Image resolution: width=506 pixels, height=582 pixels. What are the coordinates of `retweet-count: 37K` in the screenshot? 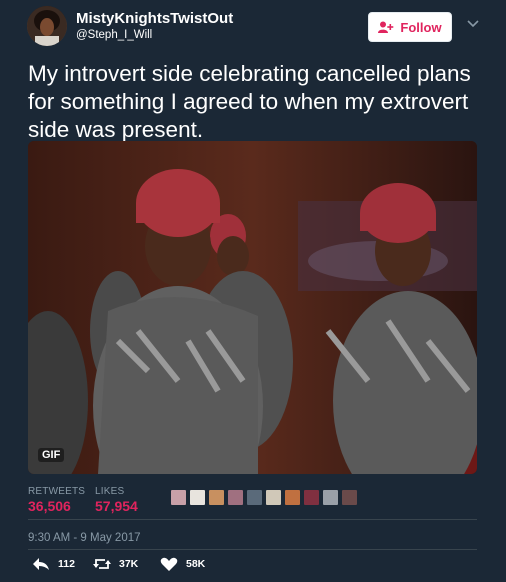 It's located at (129, 564).